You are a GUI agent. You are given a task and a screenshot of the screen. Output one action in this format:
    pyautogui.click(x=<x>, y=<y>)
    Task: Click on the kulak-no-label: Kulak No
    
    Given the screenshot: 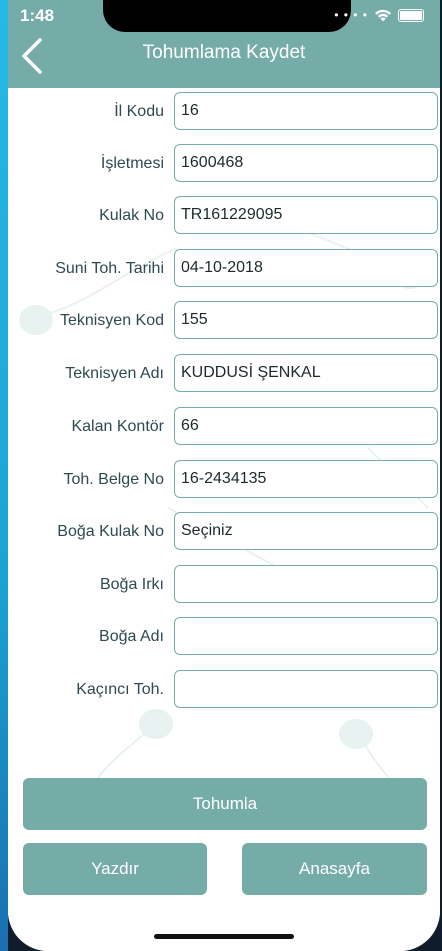 What is the action you would take?
    pyautogui.click(x=131, y=215)
    